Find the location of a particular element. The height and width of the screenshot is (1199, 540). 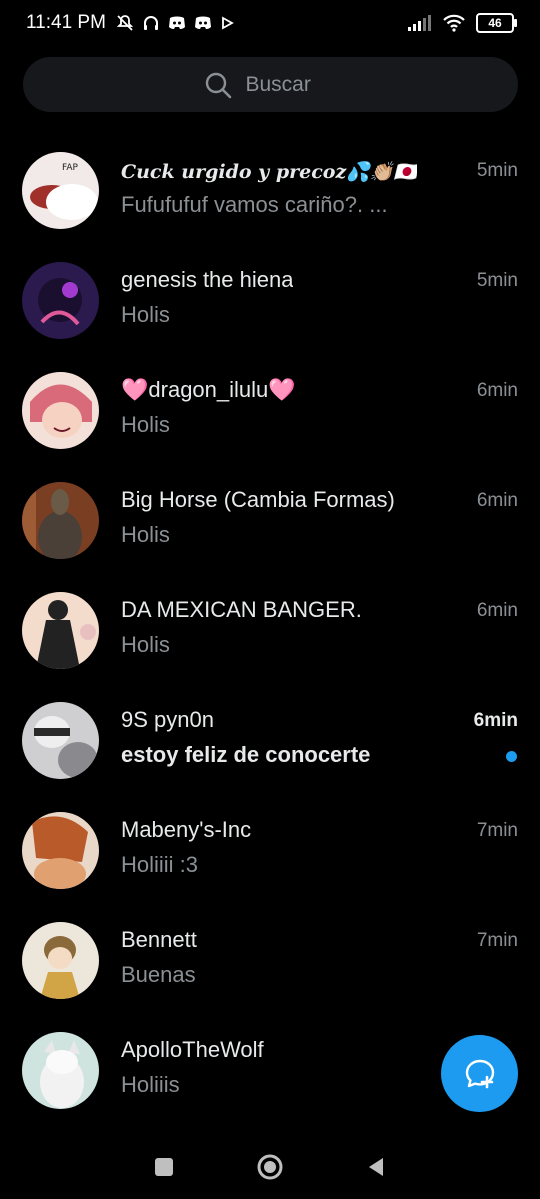

search-bar is located at coordinates (270, 84).